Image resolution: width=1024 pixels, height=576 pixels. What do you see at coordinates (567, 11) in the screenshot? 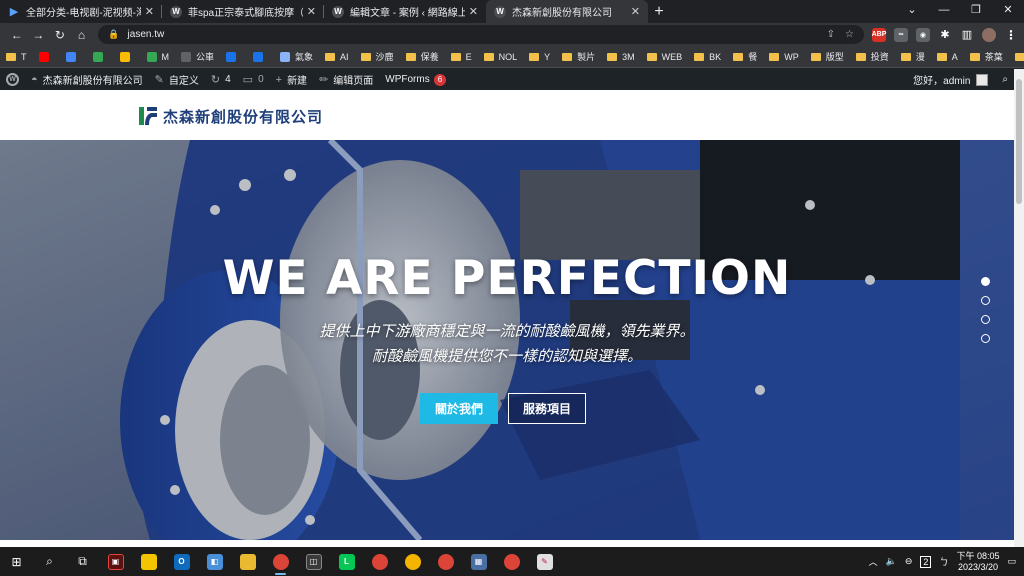
I see `browser-tab-4-active: W 杰森新創股份有限公司 ✕` at bounding box center [567, 11].